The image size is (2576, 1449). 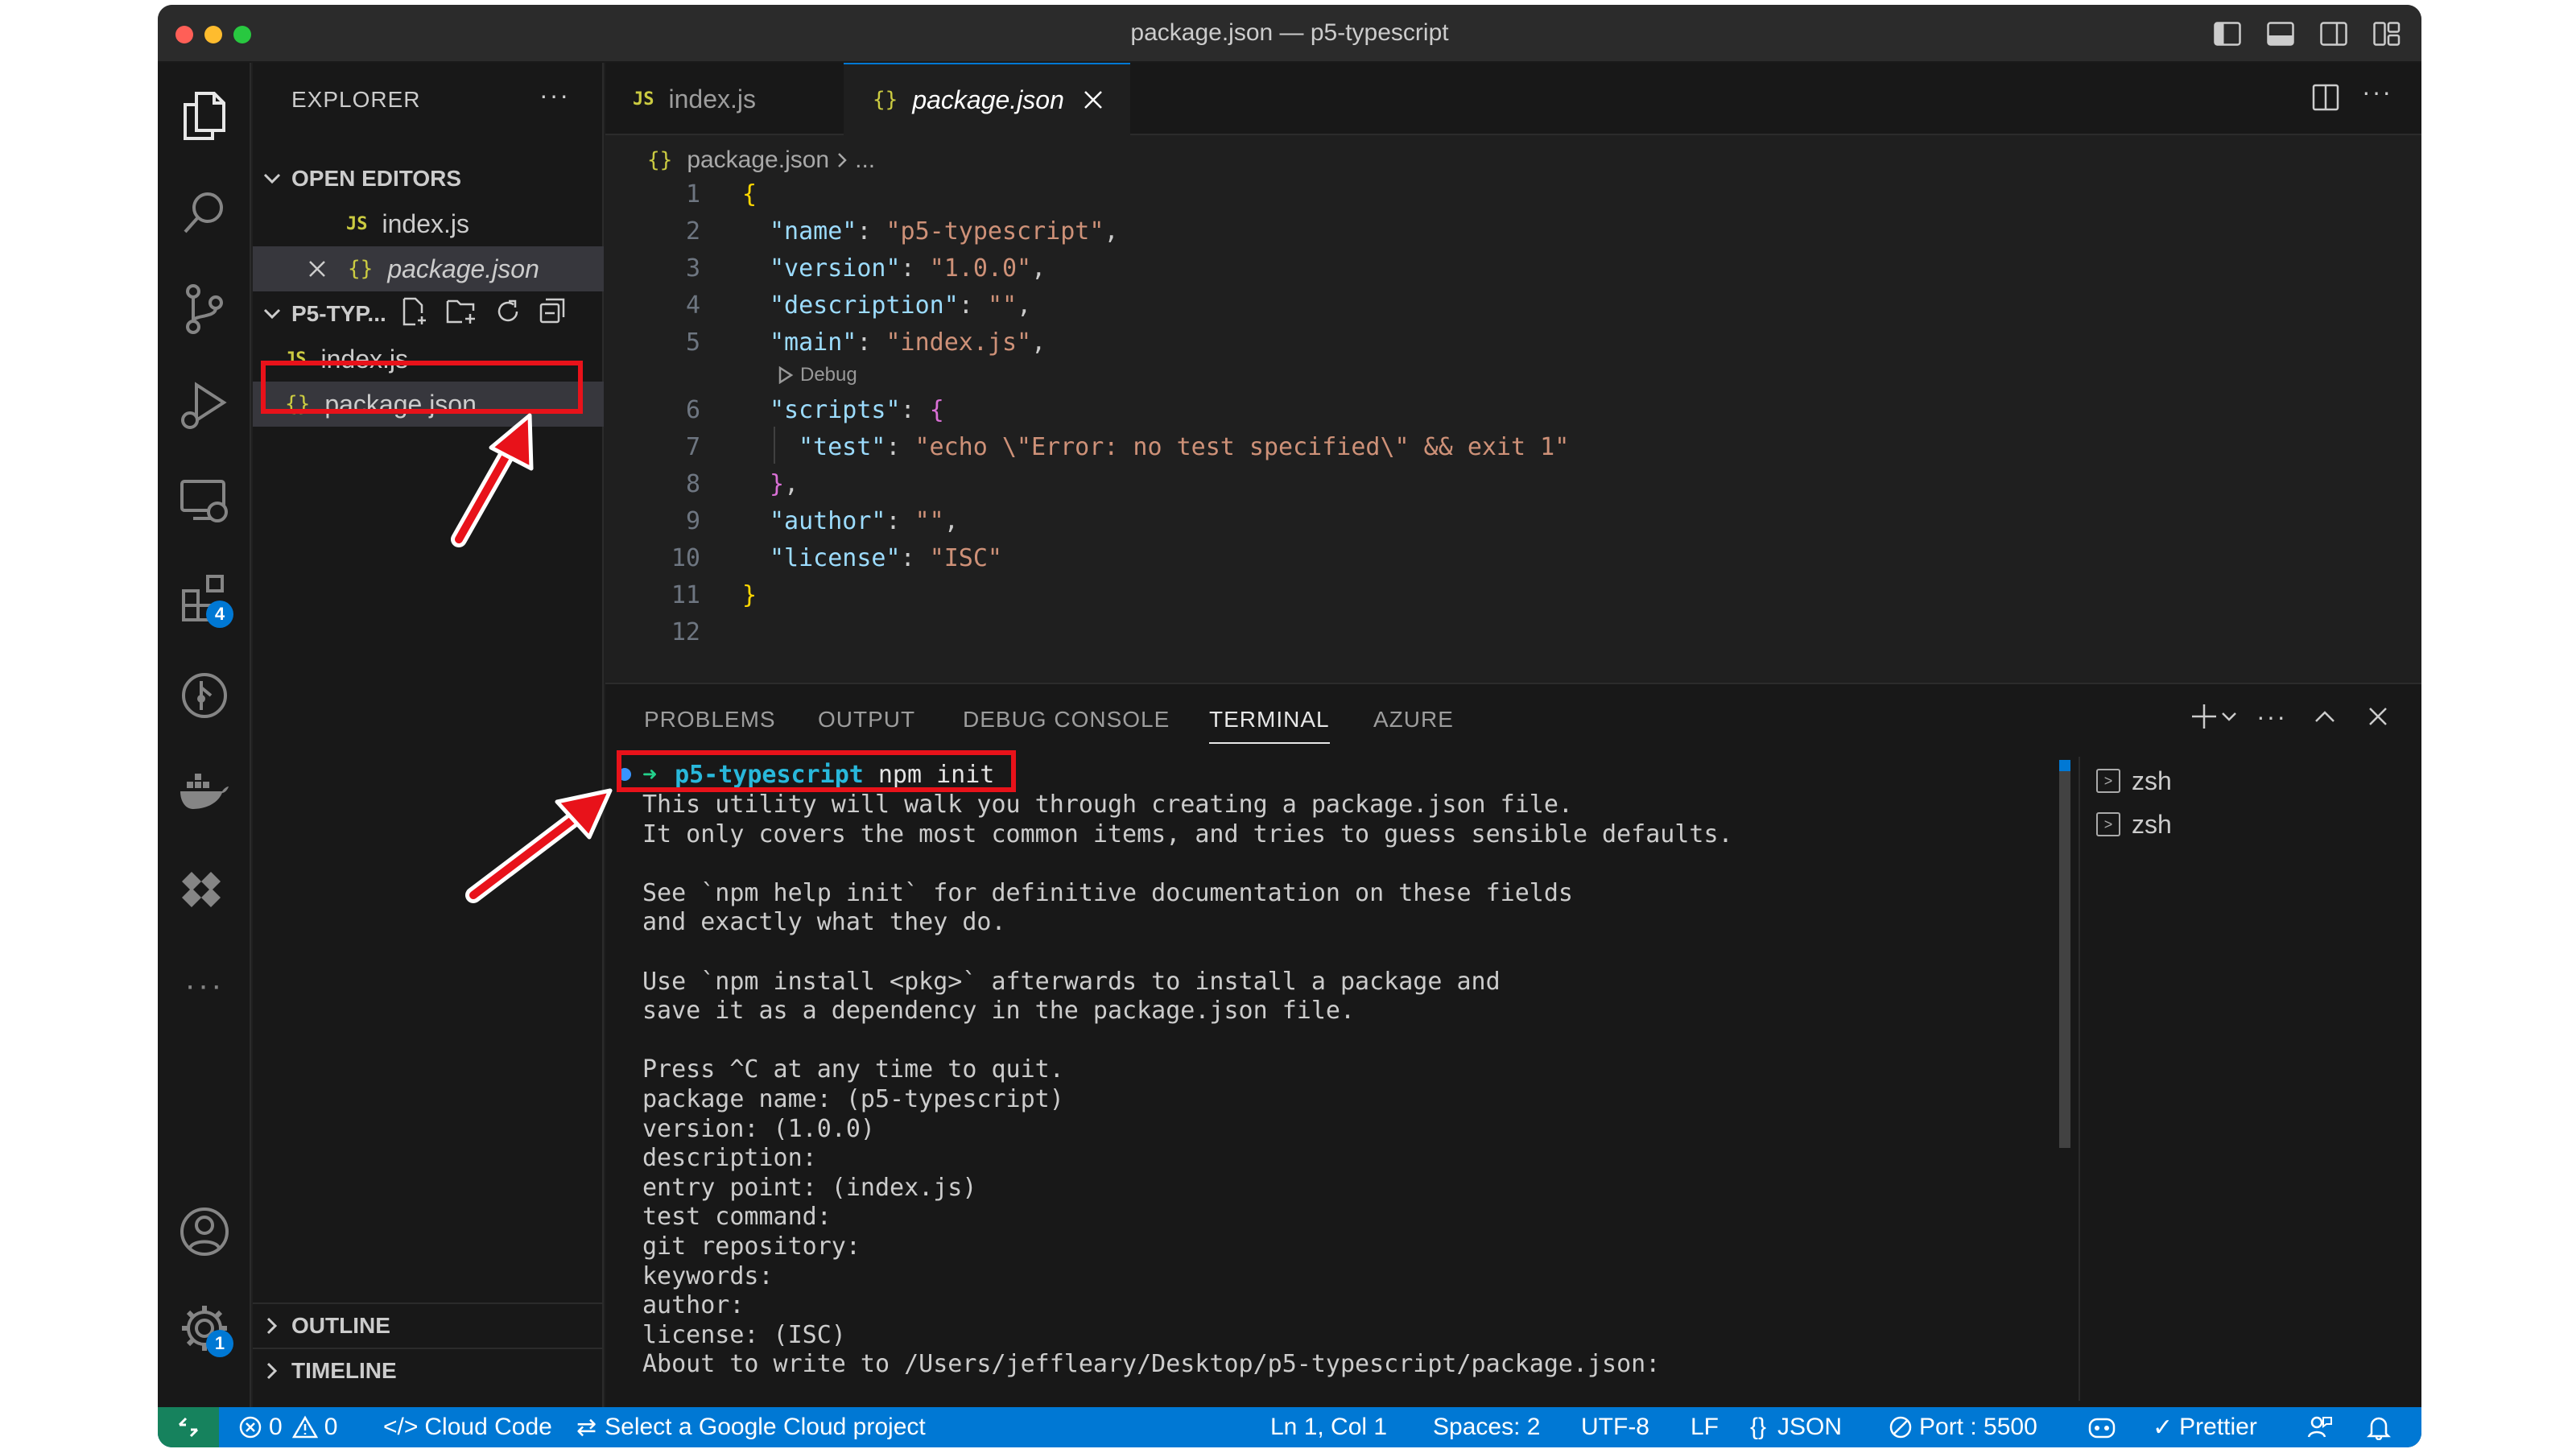 I want to click on line-number: 12, so click(x=685, y=632).